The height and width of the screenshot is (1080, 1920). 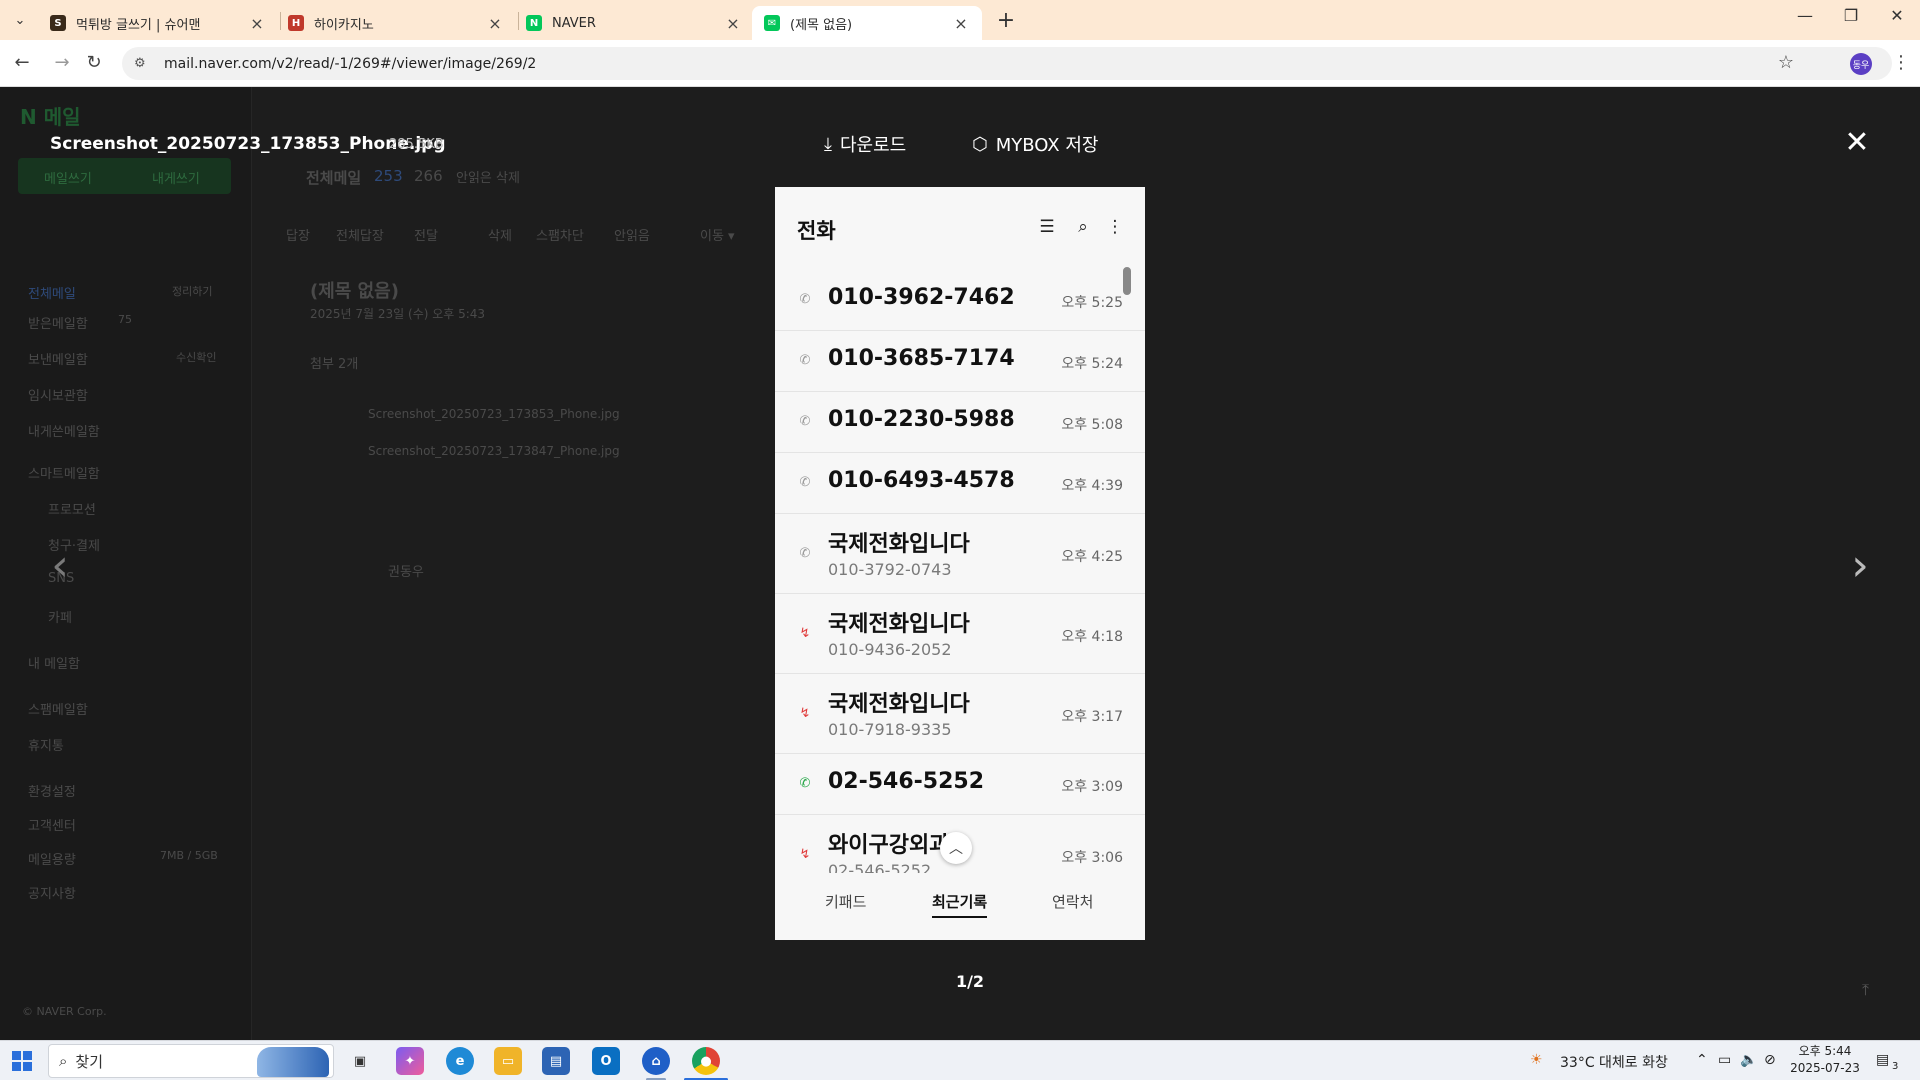 What do you see at coordinates (428, 176) in the screenshot?
I see `mail-total: 266` at bounding box center [428, 176].